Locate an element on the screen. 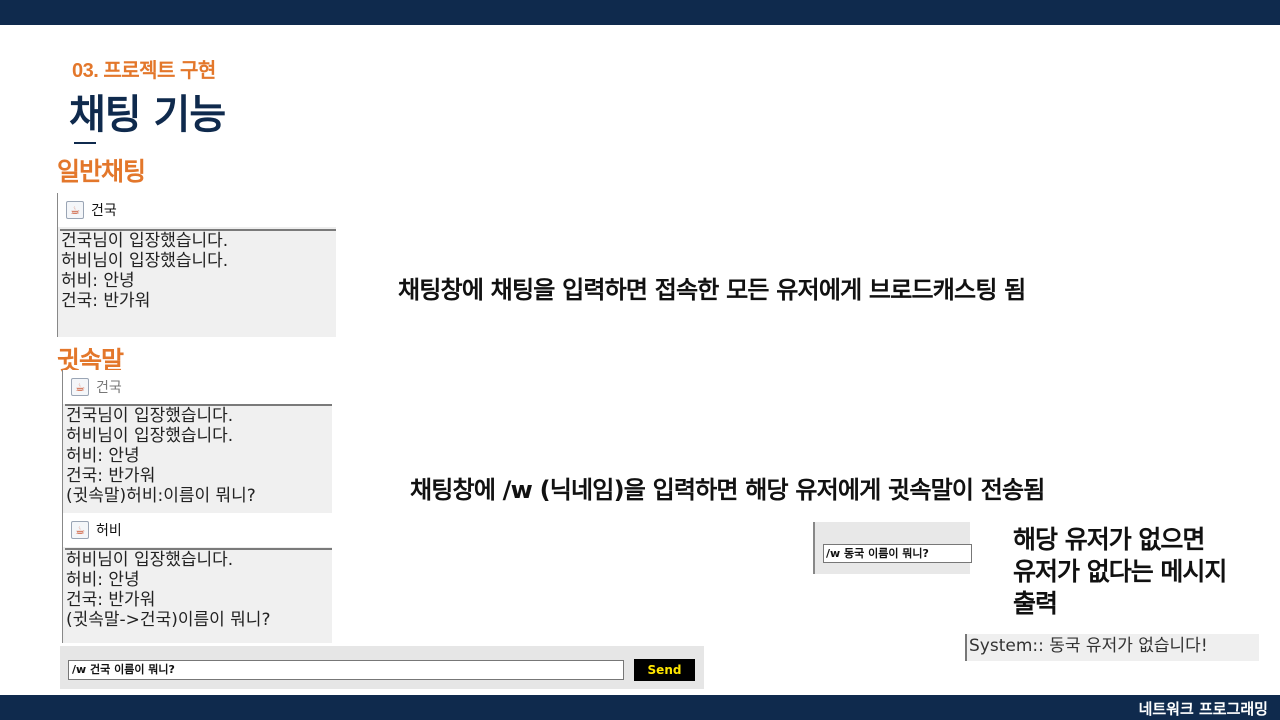 The height and width of the screenshot is (720, 1280). system-message: System:: 동국 유저가 없습니다! is located at coordinates (1112, 647).